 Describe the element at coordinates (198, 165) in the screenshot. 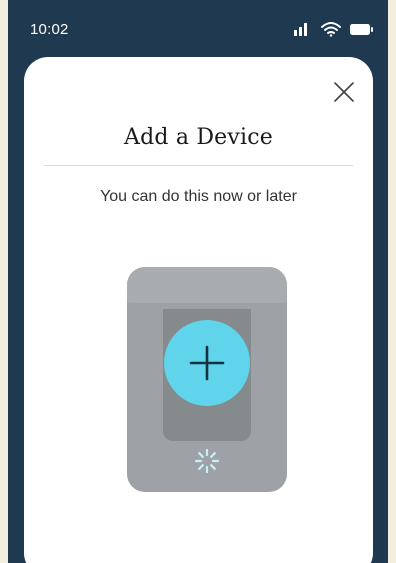

I see `divider` at that location.